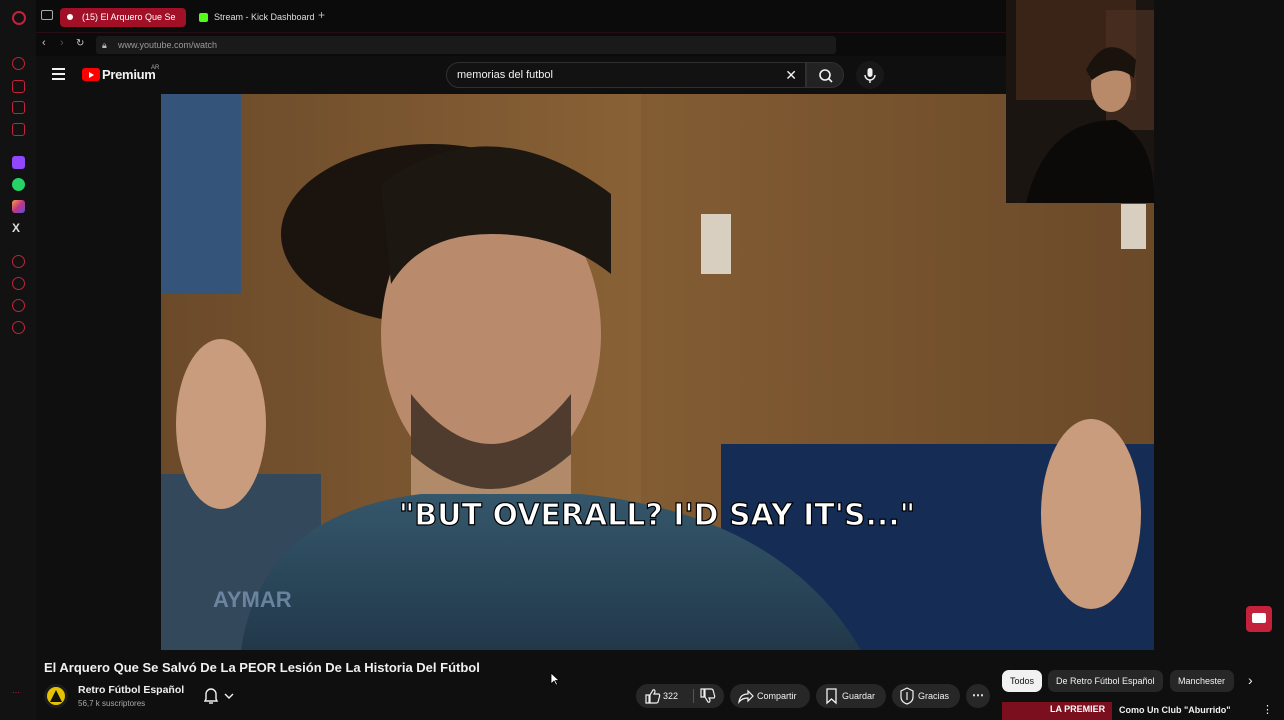 This screenshot has width=1284, height=720. What do you see at coordinates (47, 15) in the screenshot?
I see `workspaces-icon` at bounding box center [47, 15].